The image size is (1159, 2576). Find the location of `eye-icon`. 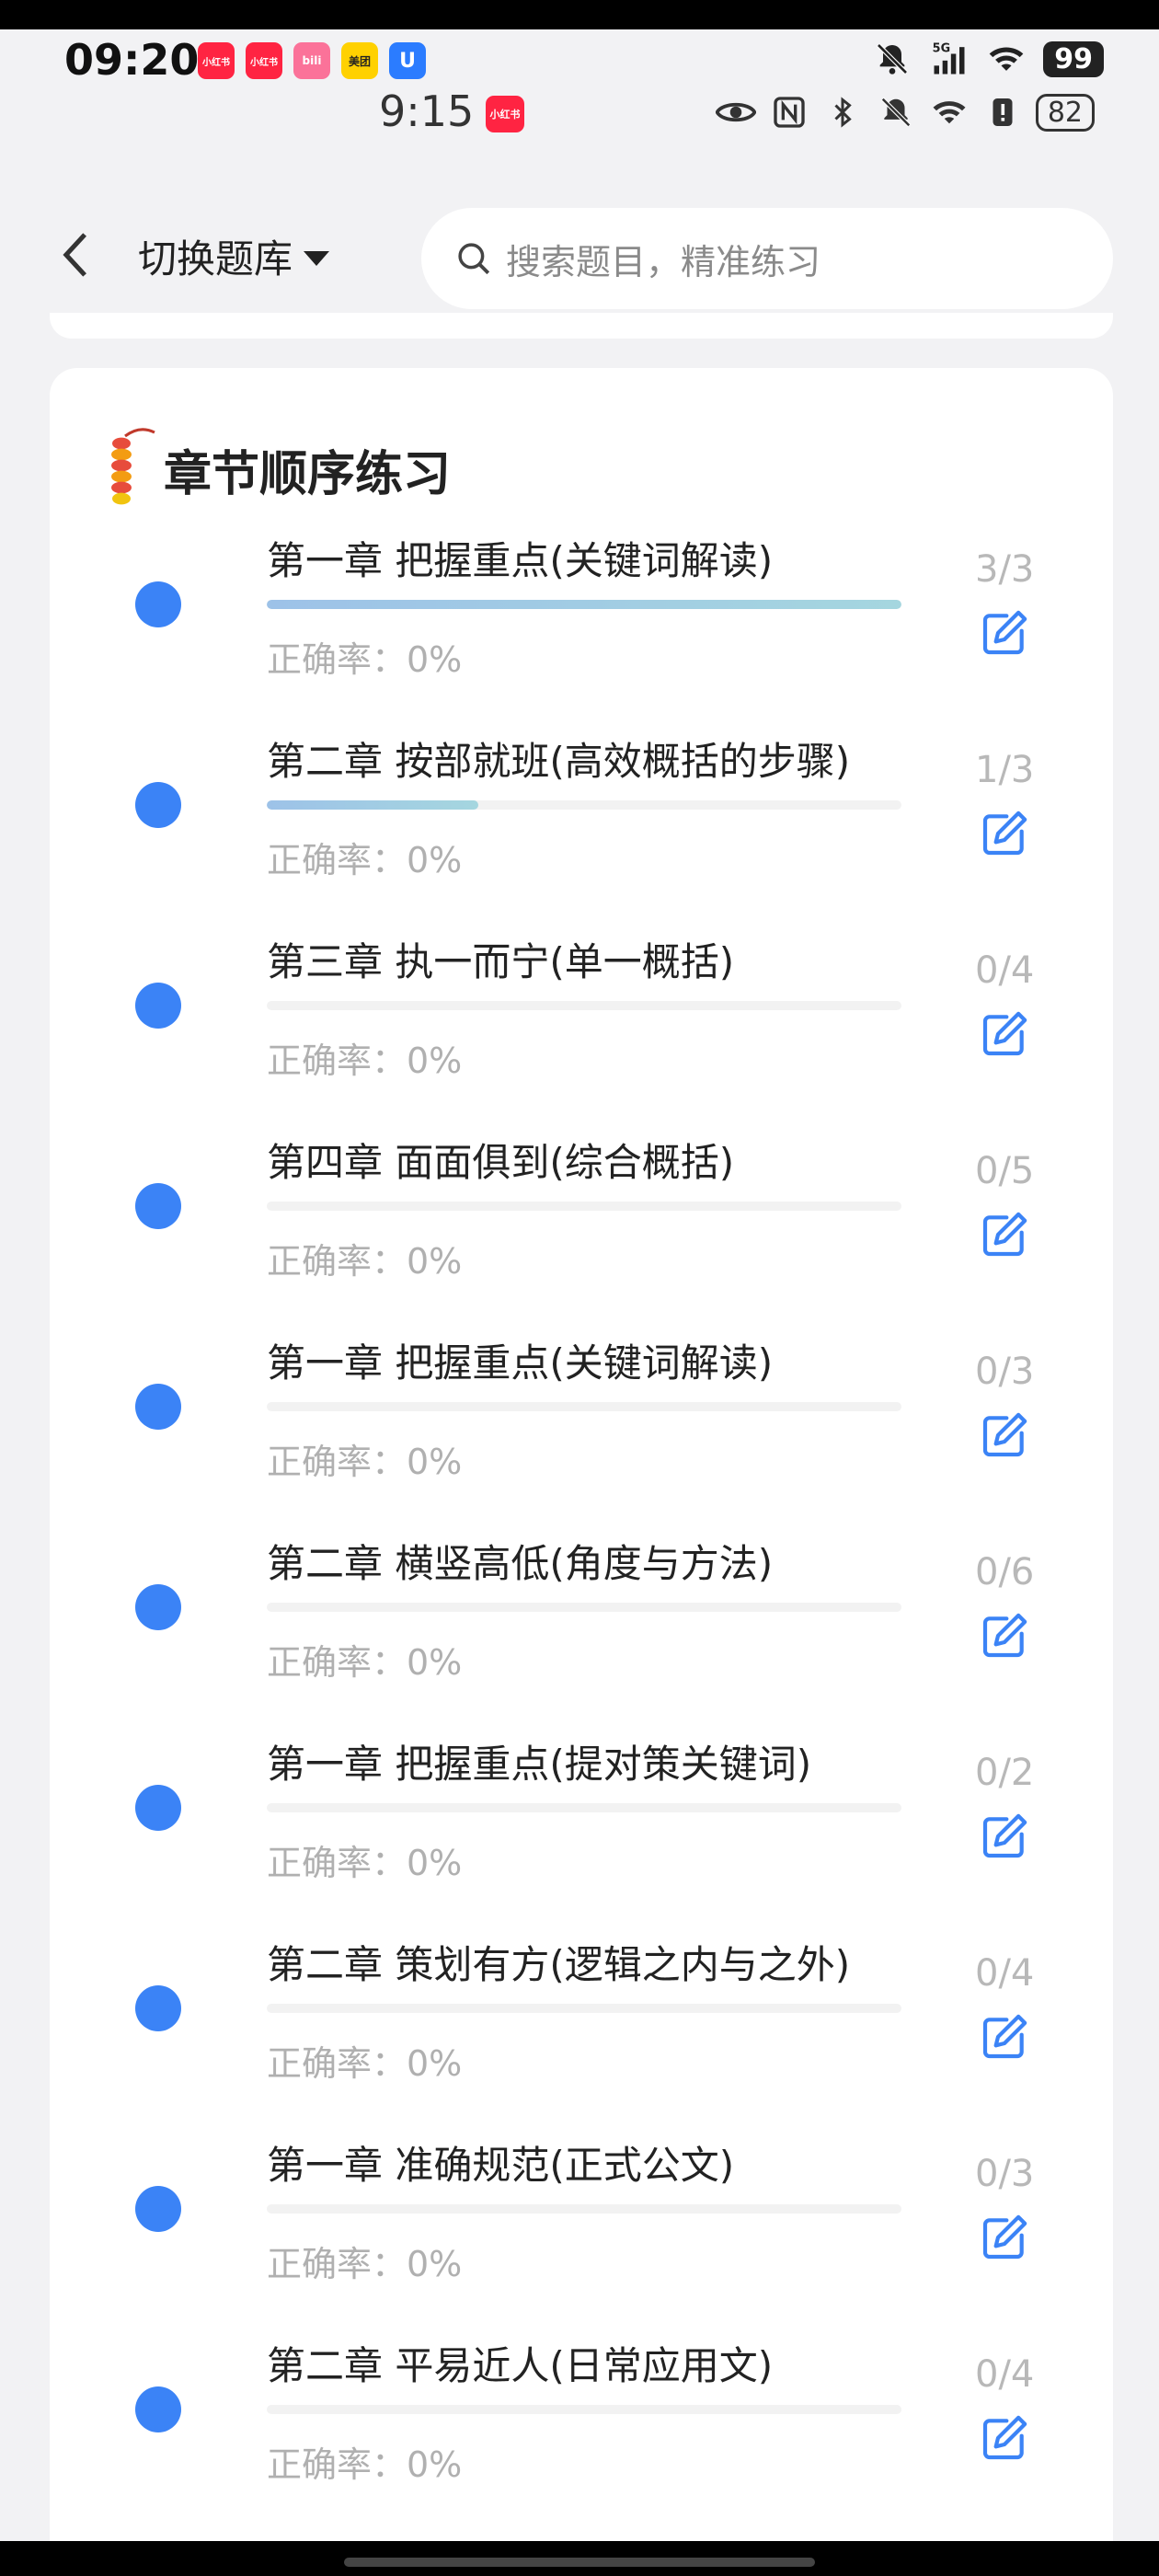

eye-icon is located at coordinates (735, 112).